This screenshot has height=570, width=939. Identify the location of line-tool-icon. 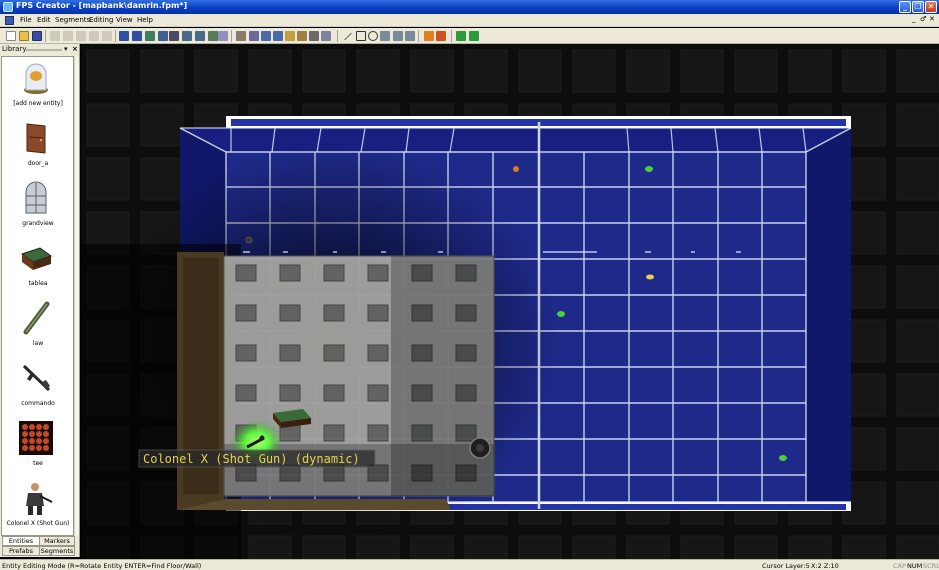
(348, 36).